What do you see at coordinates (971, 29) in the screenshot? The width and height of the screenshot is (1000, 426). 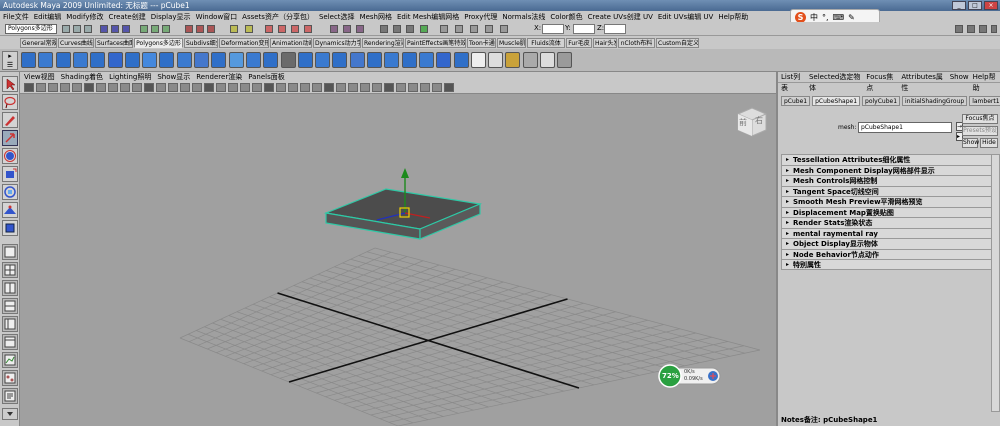 I see `show-attribute-editor-icon` at bounding box center [971, 29].